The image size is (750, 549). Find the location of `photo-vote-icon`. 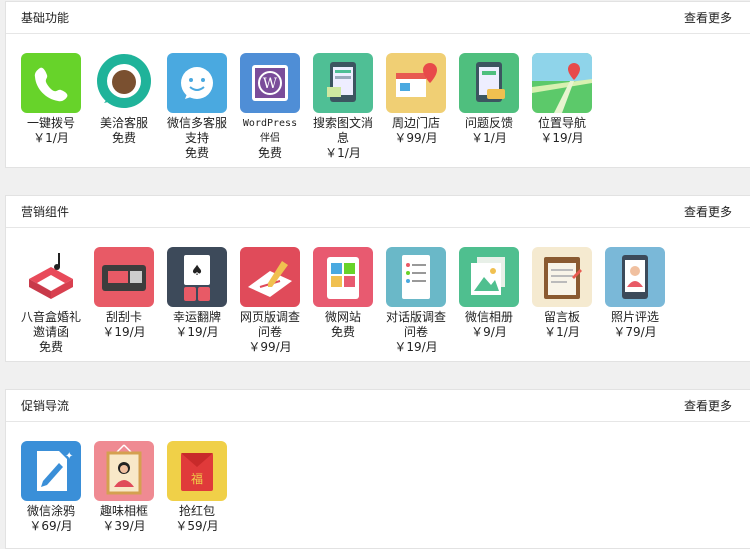

photo-vote-icon is located at coordinates (635, 277).